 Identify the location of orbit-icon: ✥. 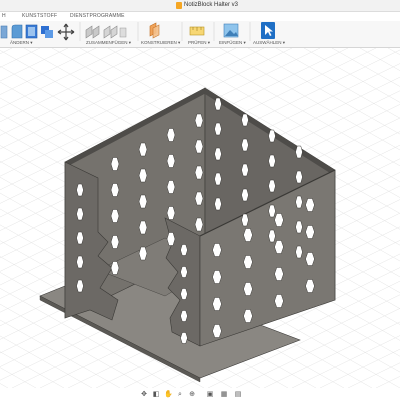
(144, 395).